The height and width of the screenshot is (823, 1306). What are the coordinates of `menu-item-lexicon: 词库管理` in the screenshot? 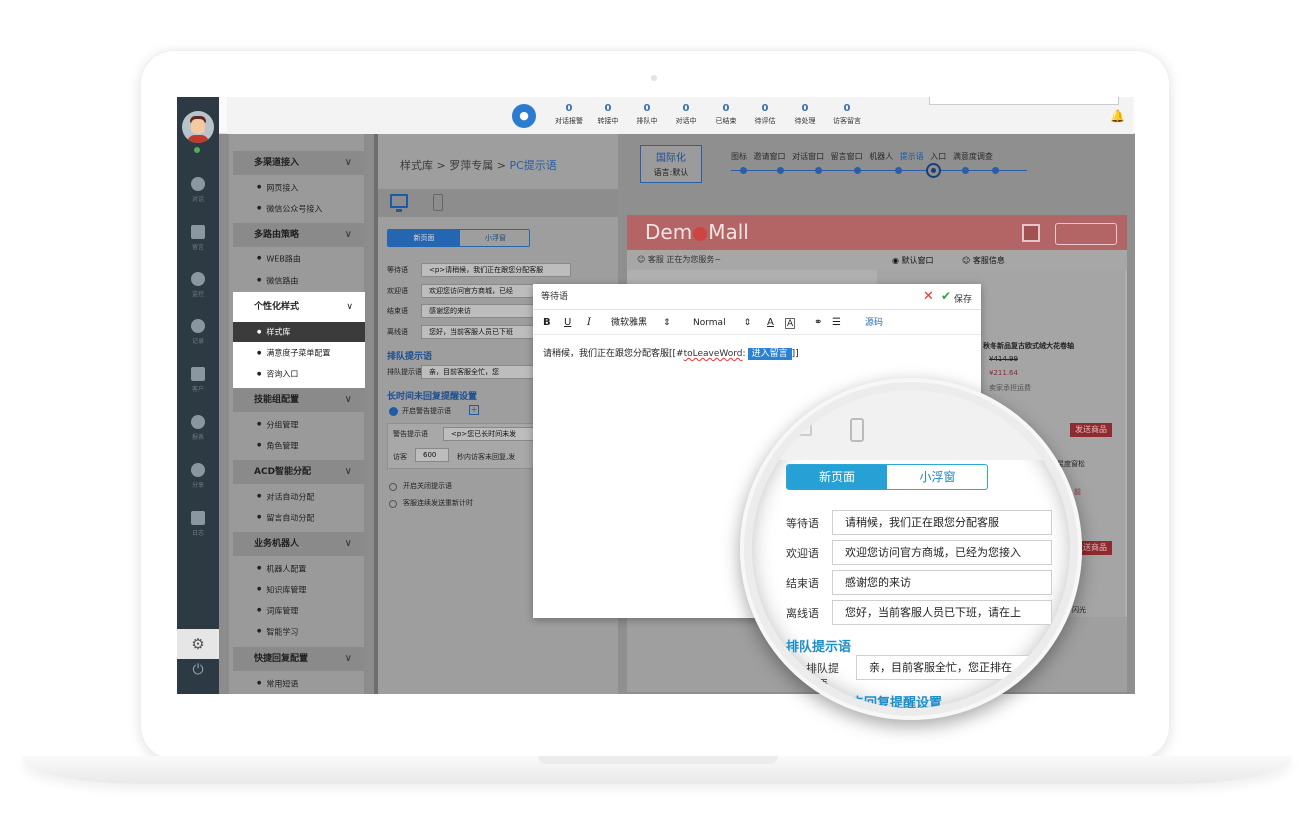 It's located at (277, 611).